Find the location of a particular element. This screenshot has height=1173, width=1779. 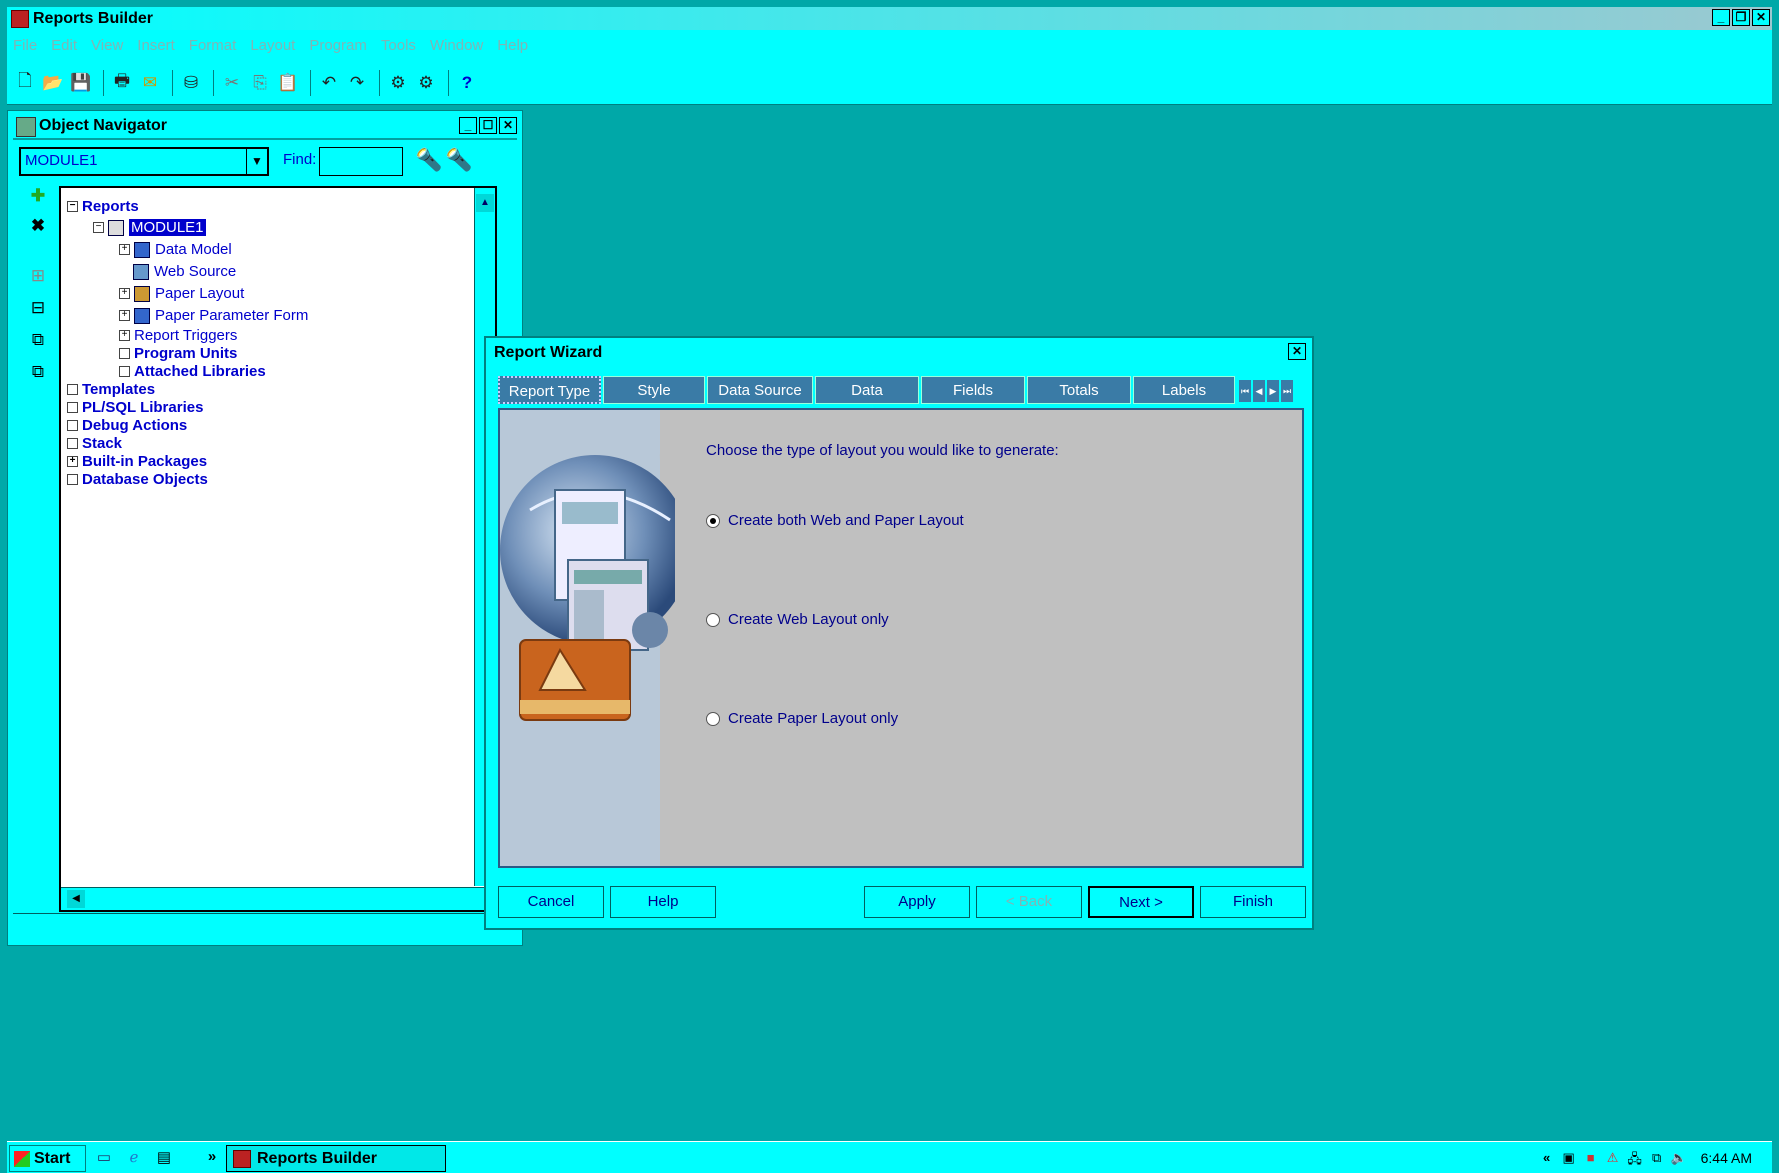

tree-node-plsql-libraries: PL/SQL Libraries is located at coordinates (135, 407).